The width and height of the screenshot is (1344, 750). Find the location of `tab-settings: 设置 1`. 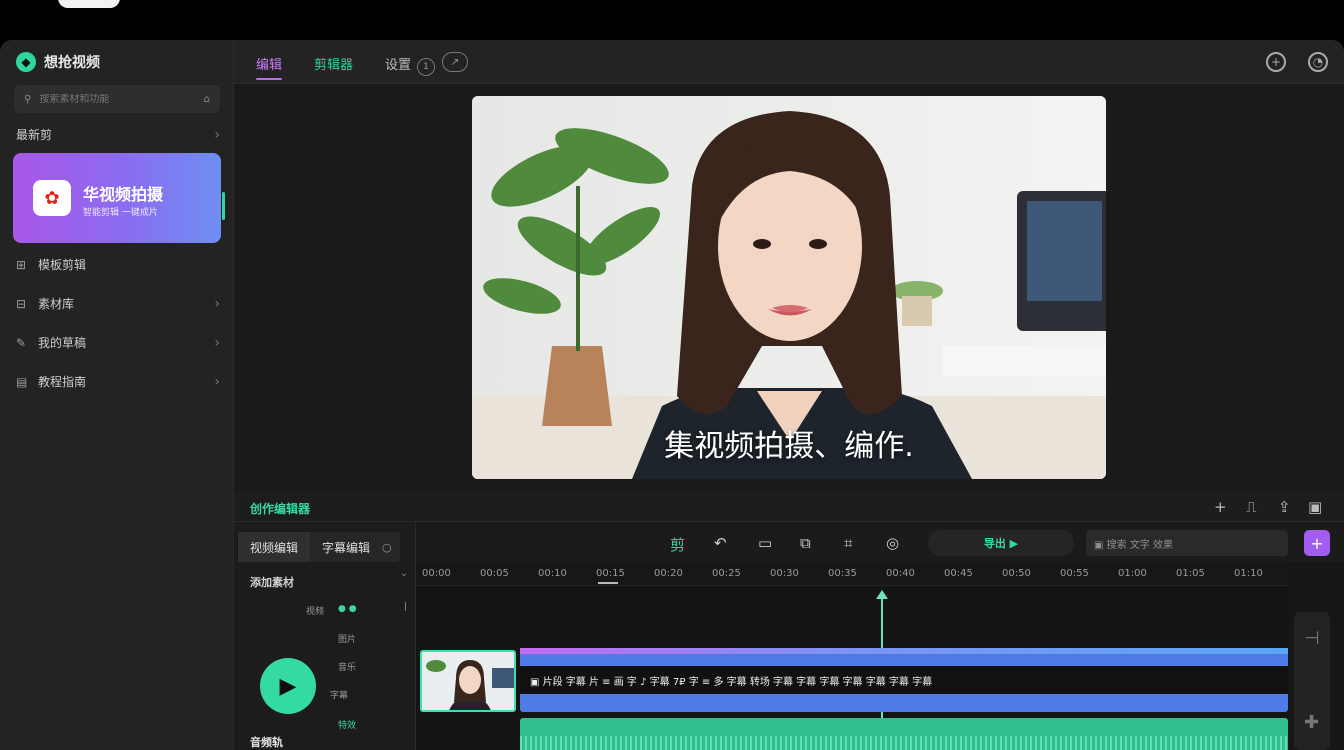

tab-settings: 设置 1 is located at coordinates (410, 65).